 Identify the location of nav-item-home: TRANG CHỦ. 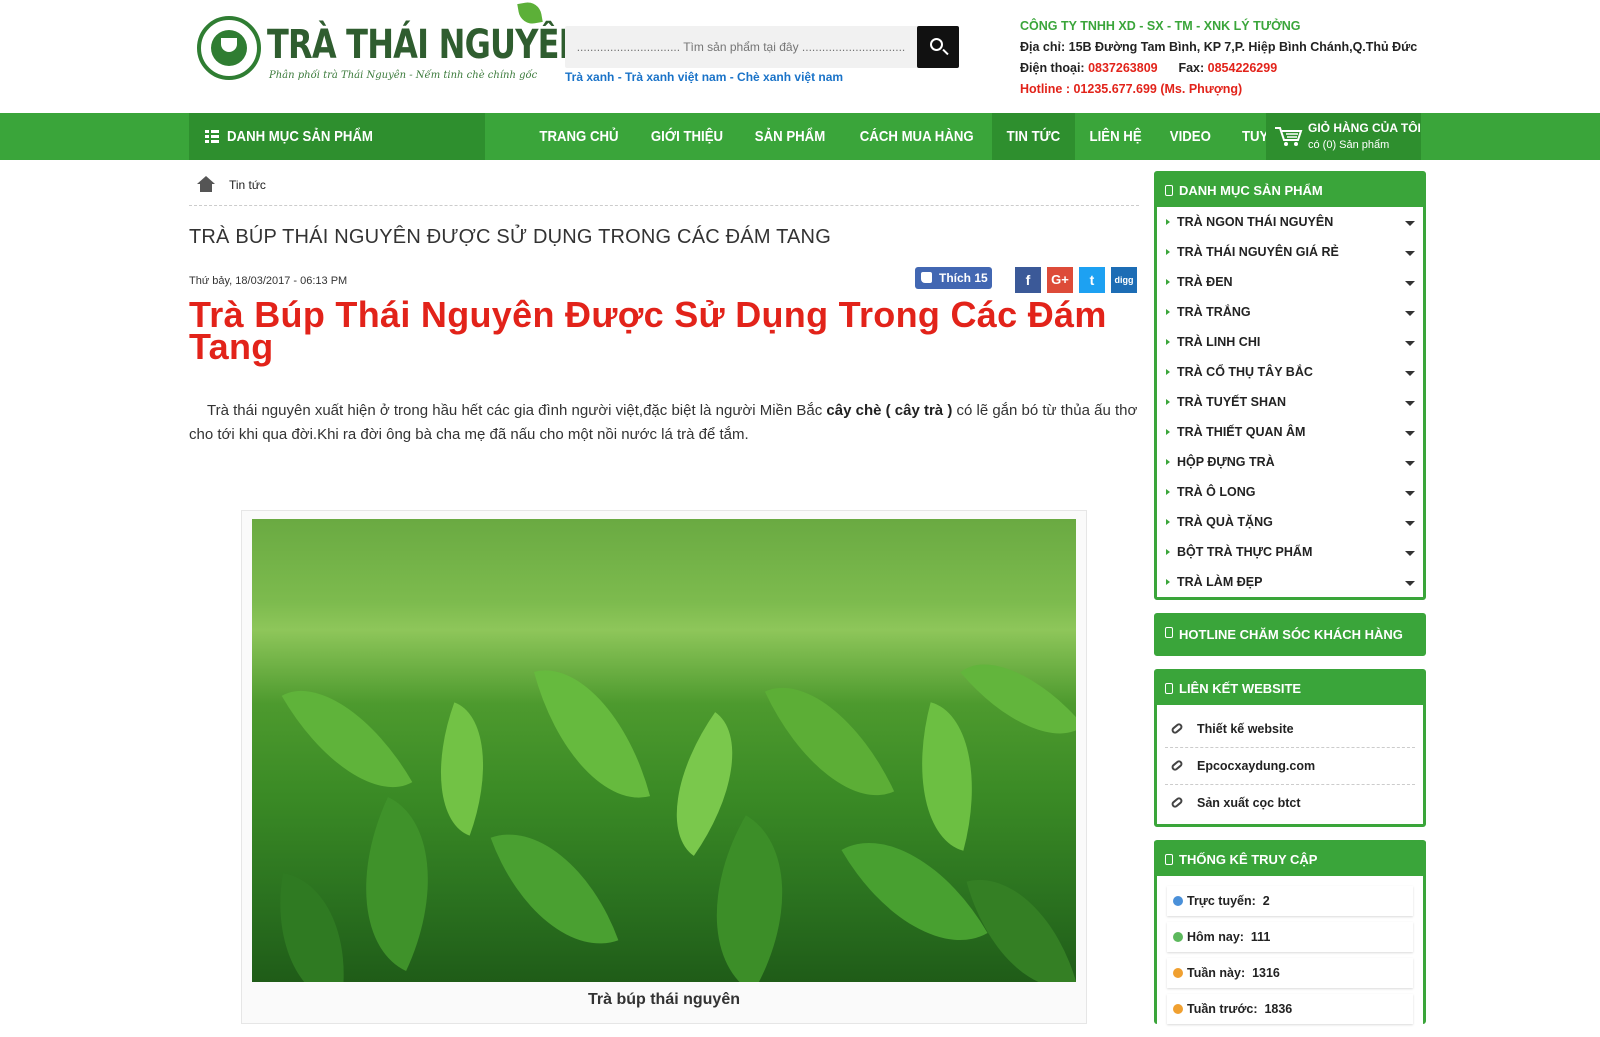
(579, 136).